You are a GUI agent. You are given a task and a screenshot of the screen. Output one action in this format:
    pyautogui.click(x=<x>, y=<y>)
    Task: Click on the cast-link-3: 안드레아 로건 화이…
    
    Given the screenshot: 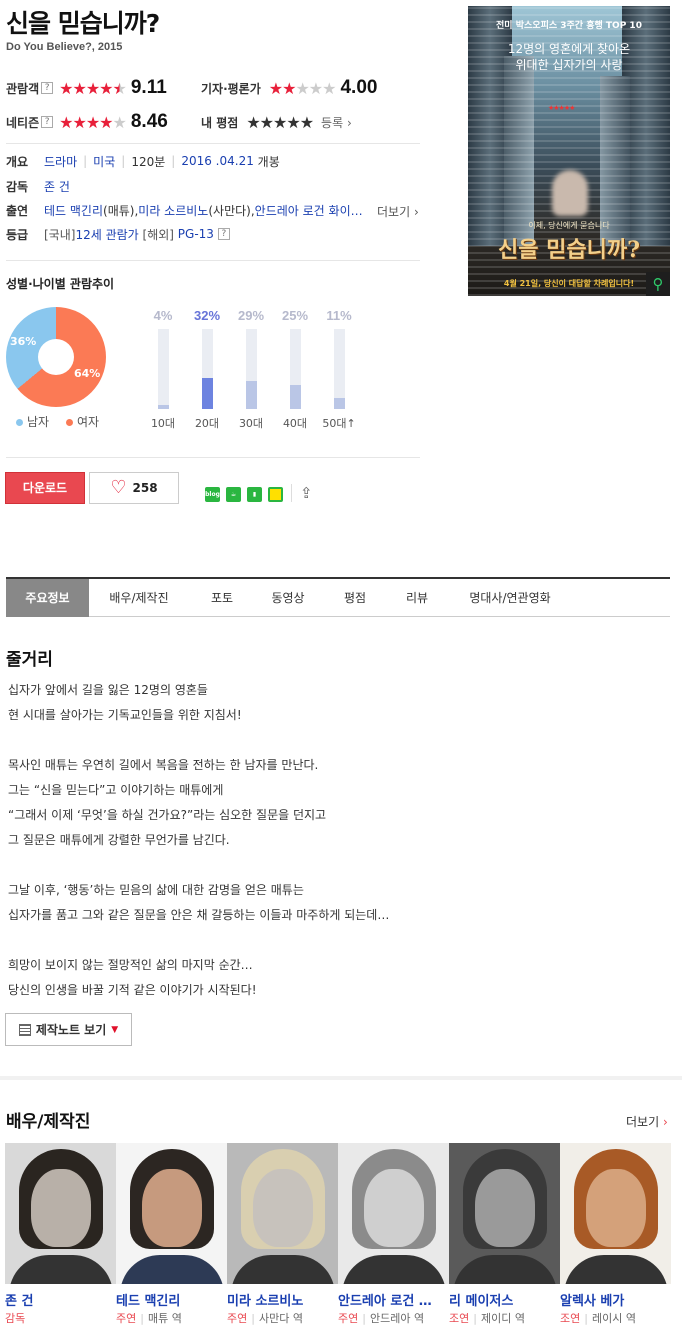 What is the action you would take?
    pyautogui.click(x=309, y=210)
    